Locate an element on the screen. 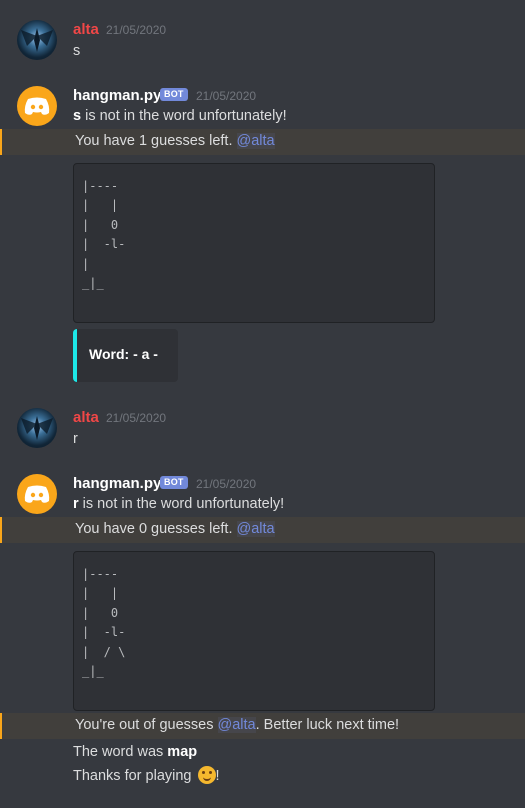  thanks-label: Thanks for playing is located at coordinates (134, 776).